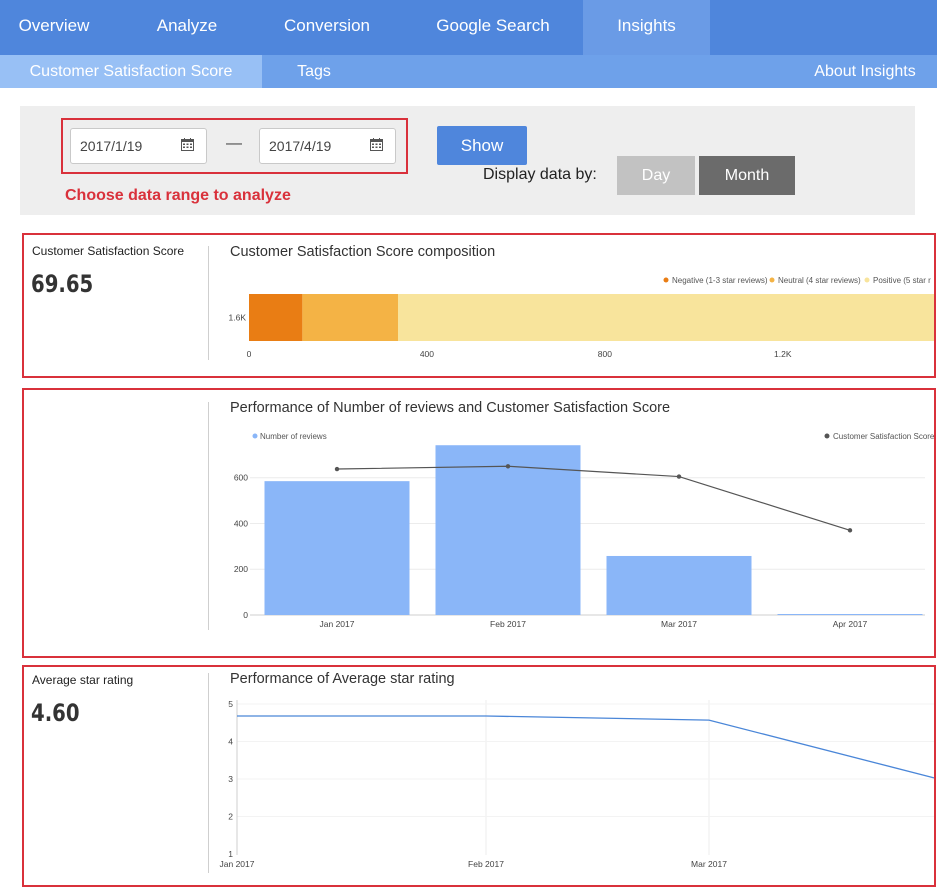  Describe the element at coordinates (486, 864) in the screenshot. I see `rating-x-tick: Feb 2017` at that location.